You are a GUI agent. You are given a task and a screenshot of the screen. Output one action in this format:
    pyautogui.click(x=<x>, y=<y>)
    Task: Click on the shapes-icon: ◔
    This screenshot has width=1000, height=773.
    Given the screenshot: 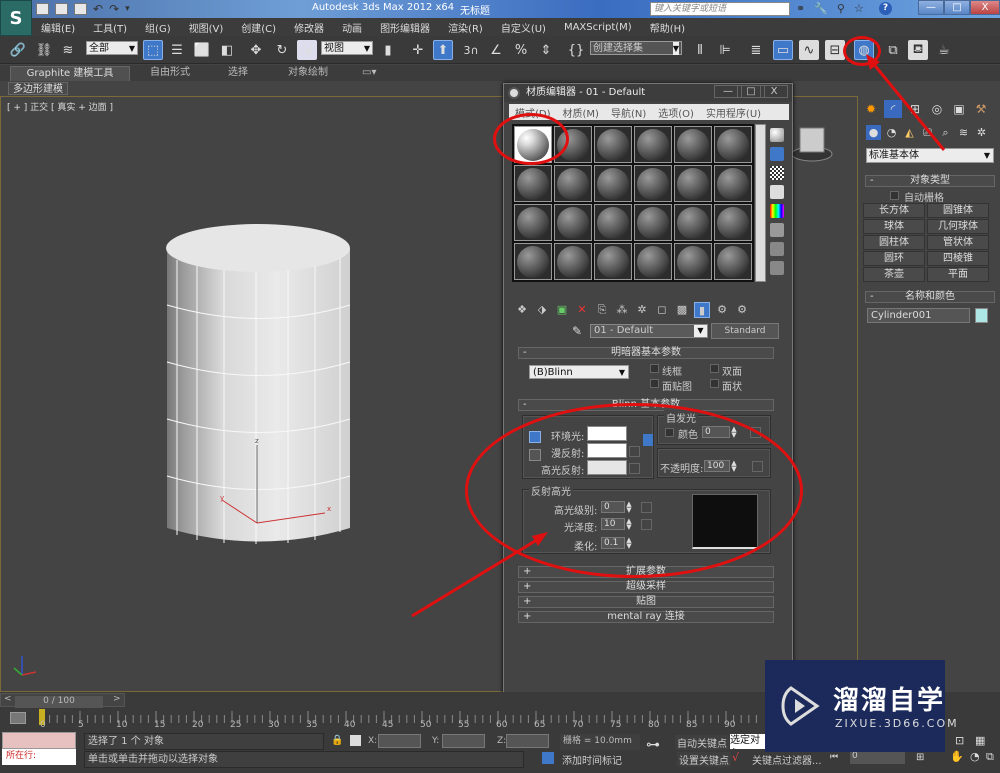 What is the action you would take?
    pyautogui.click(x=891, y=132)
    